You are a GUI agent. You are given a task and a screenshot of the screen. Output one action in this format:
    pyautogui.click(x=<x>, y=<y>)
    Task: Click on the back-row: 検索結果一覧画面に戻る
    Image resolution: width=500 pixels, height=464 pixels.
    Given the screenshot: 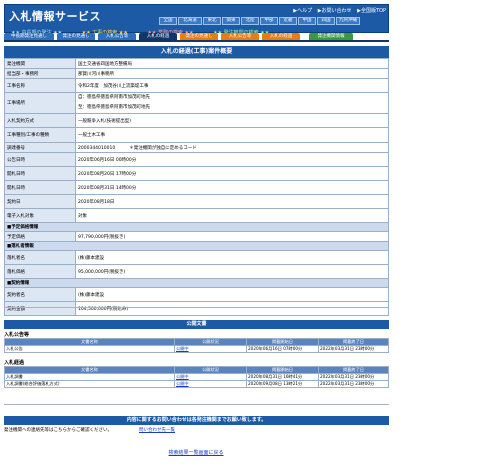 What is the action you would take?
    pyautogui.click(x=196, y=452)
    